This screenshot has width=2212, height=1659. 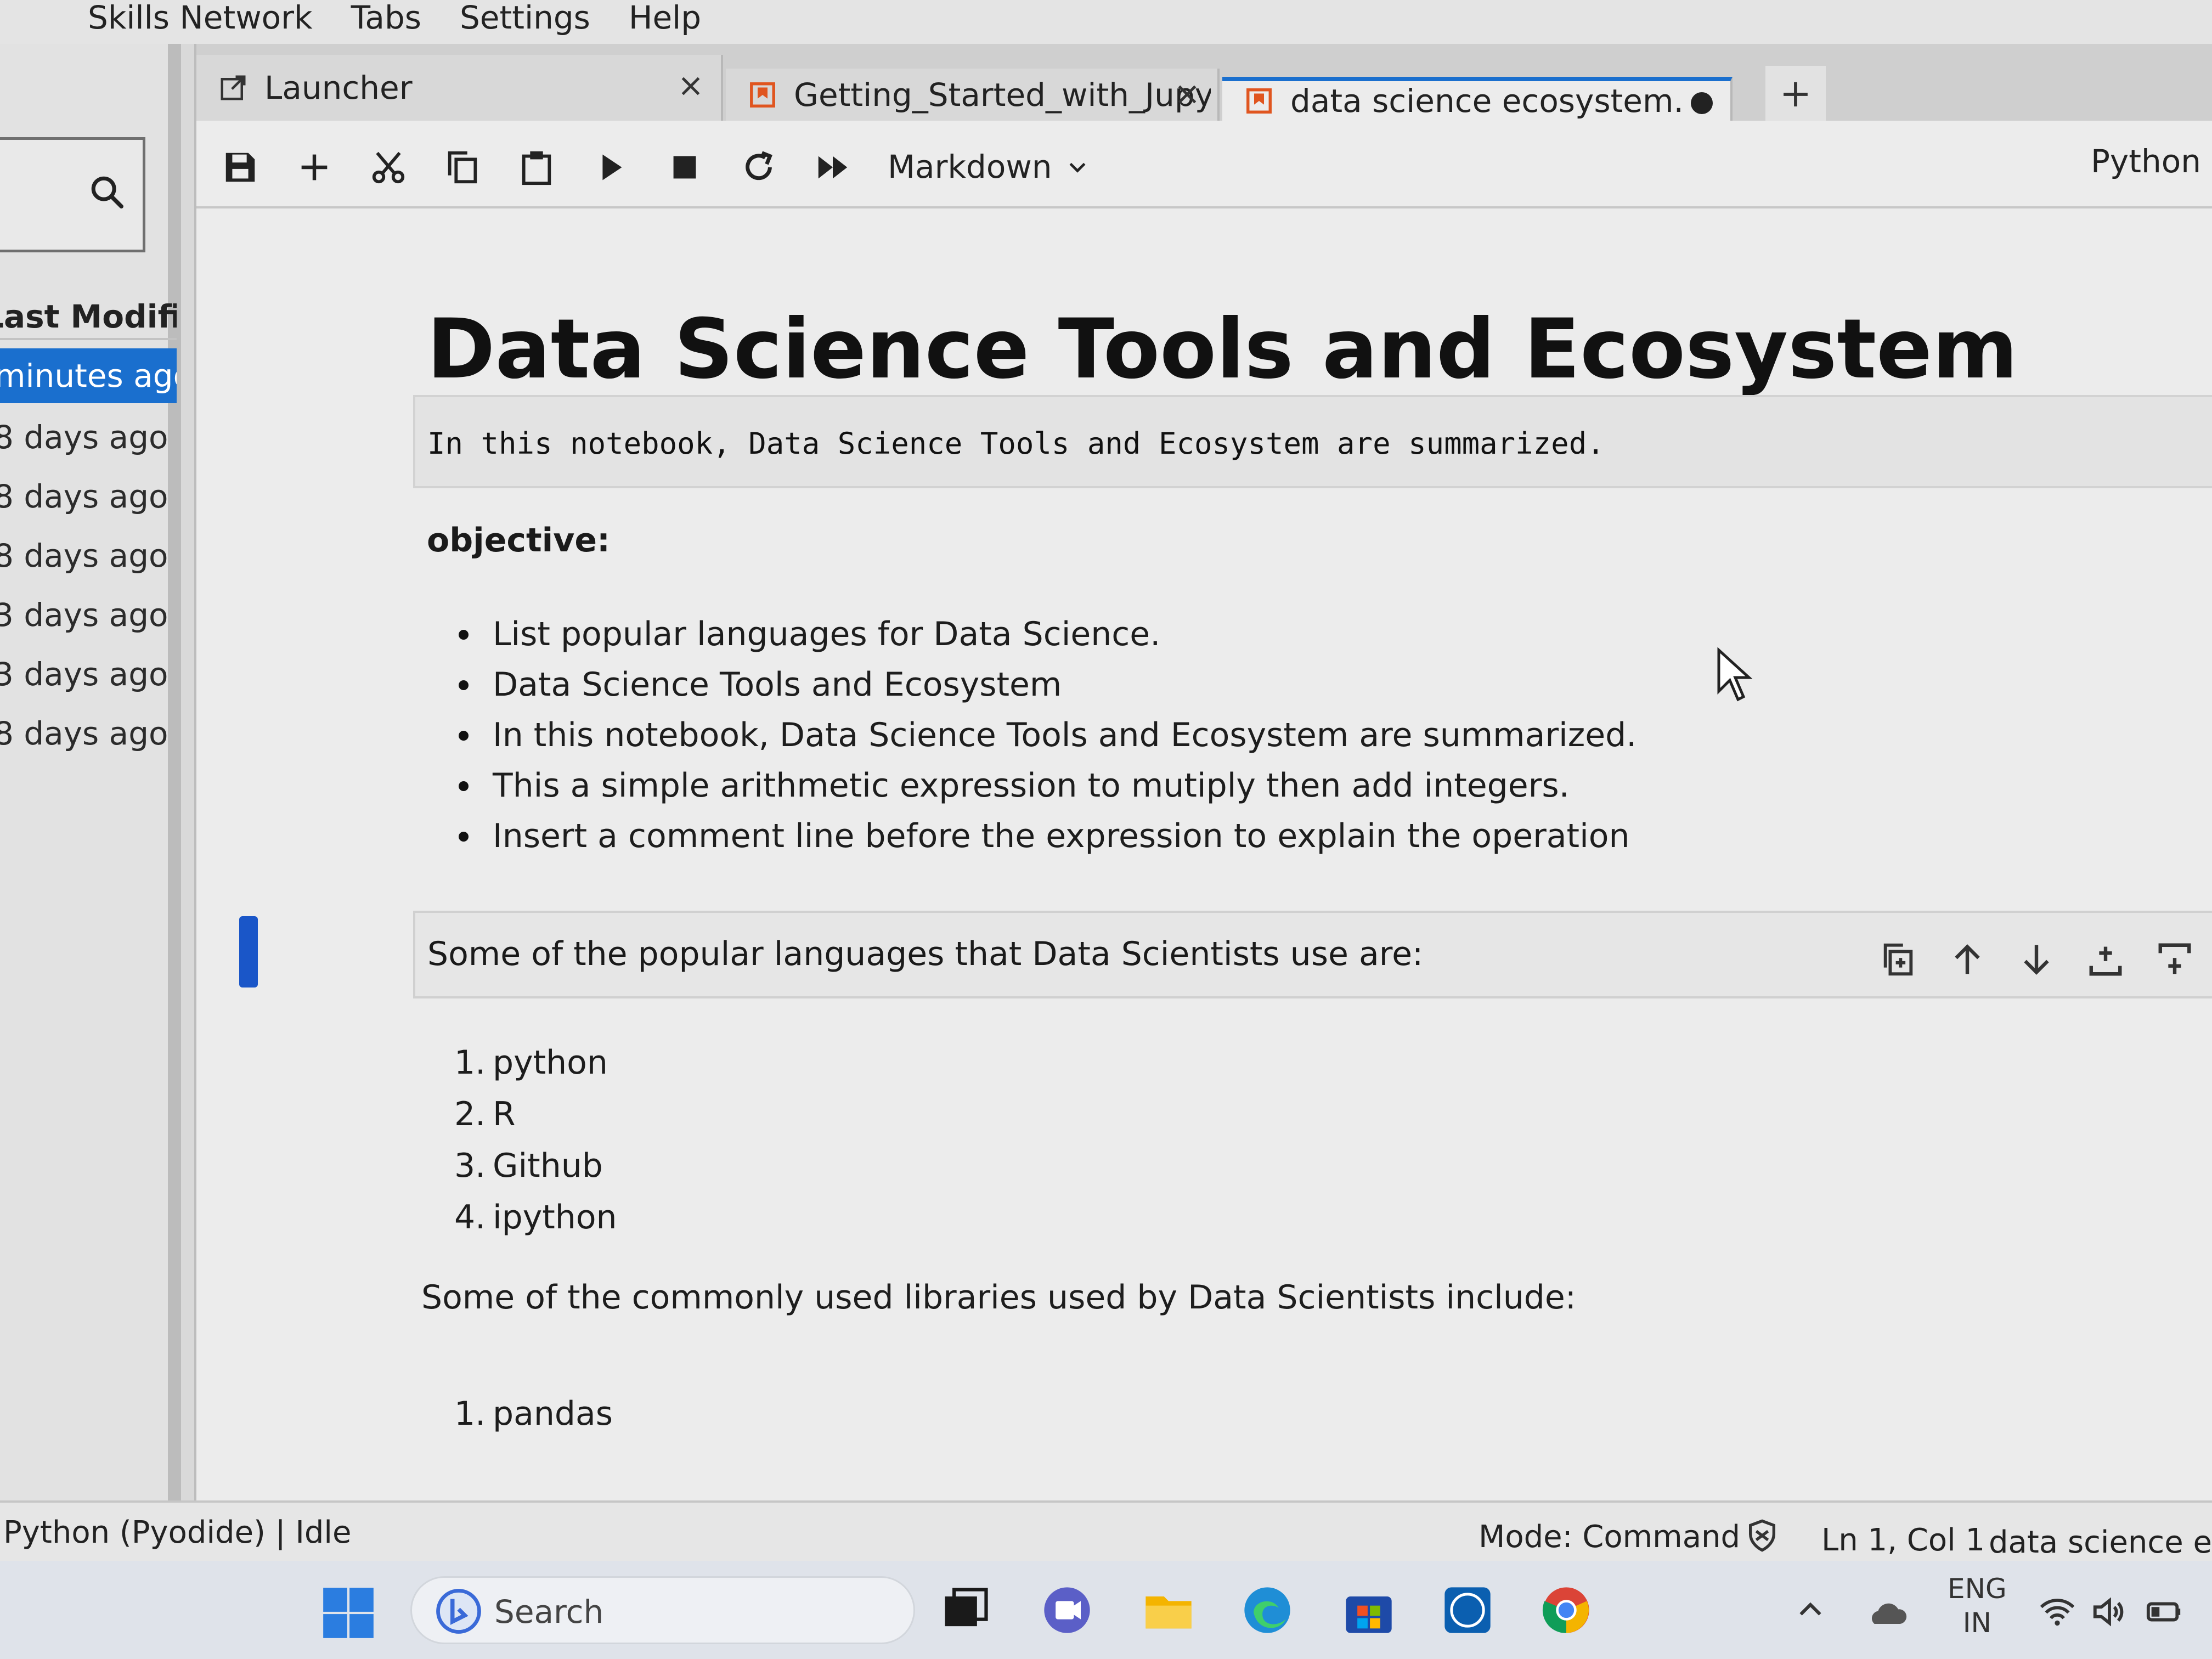 What do you see at coordinates (1566, 1610) in the screenshot?
I see `chrome-browser-icon` at bounding box center [1566, 1610].